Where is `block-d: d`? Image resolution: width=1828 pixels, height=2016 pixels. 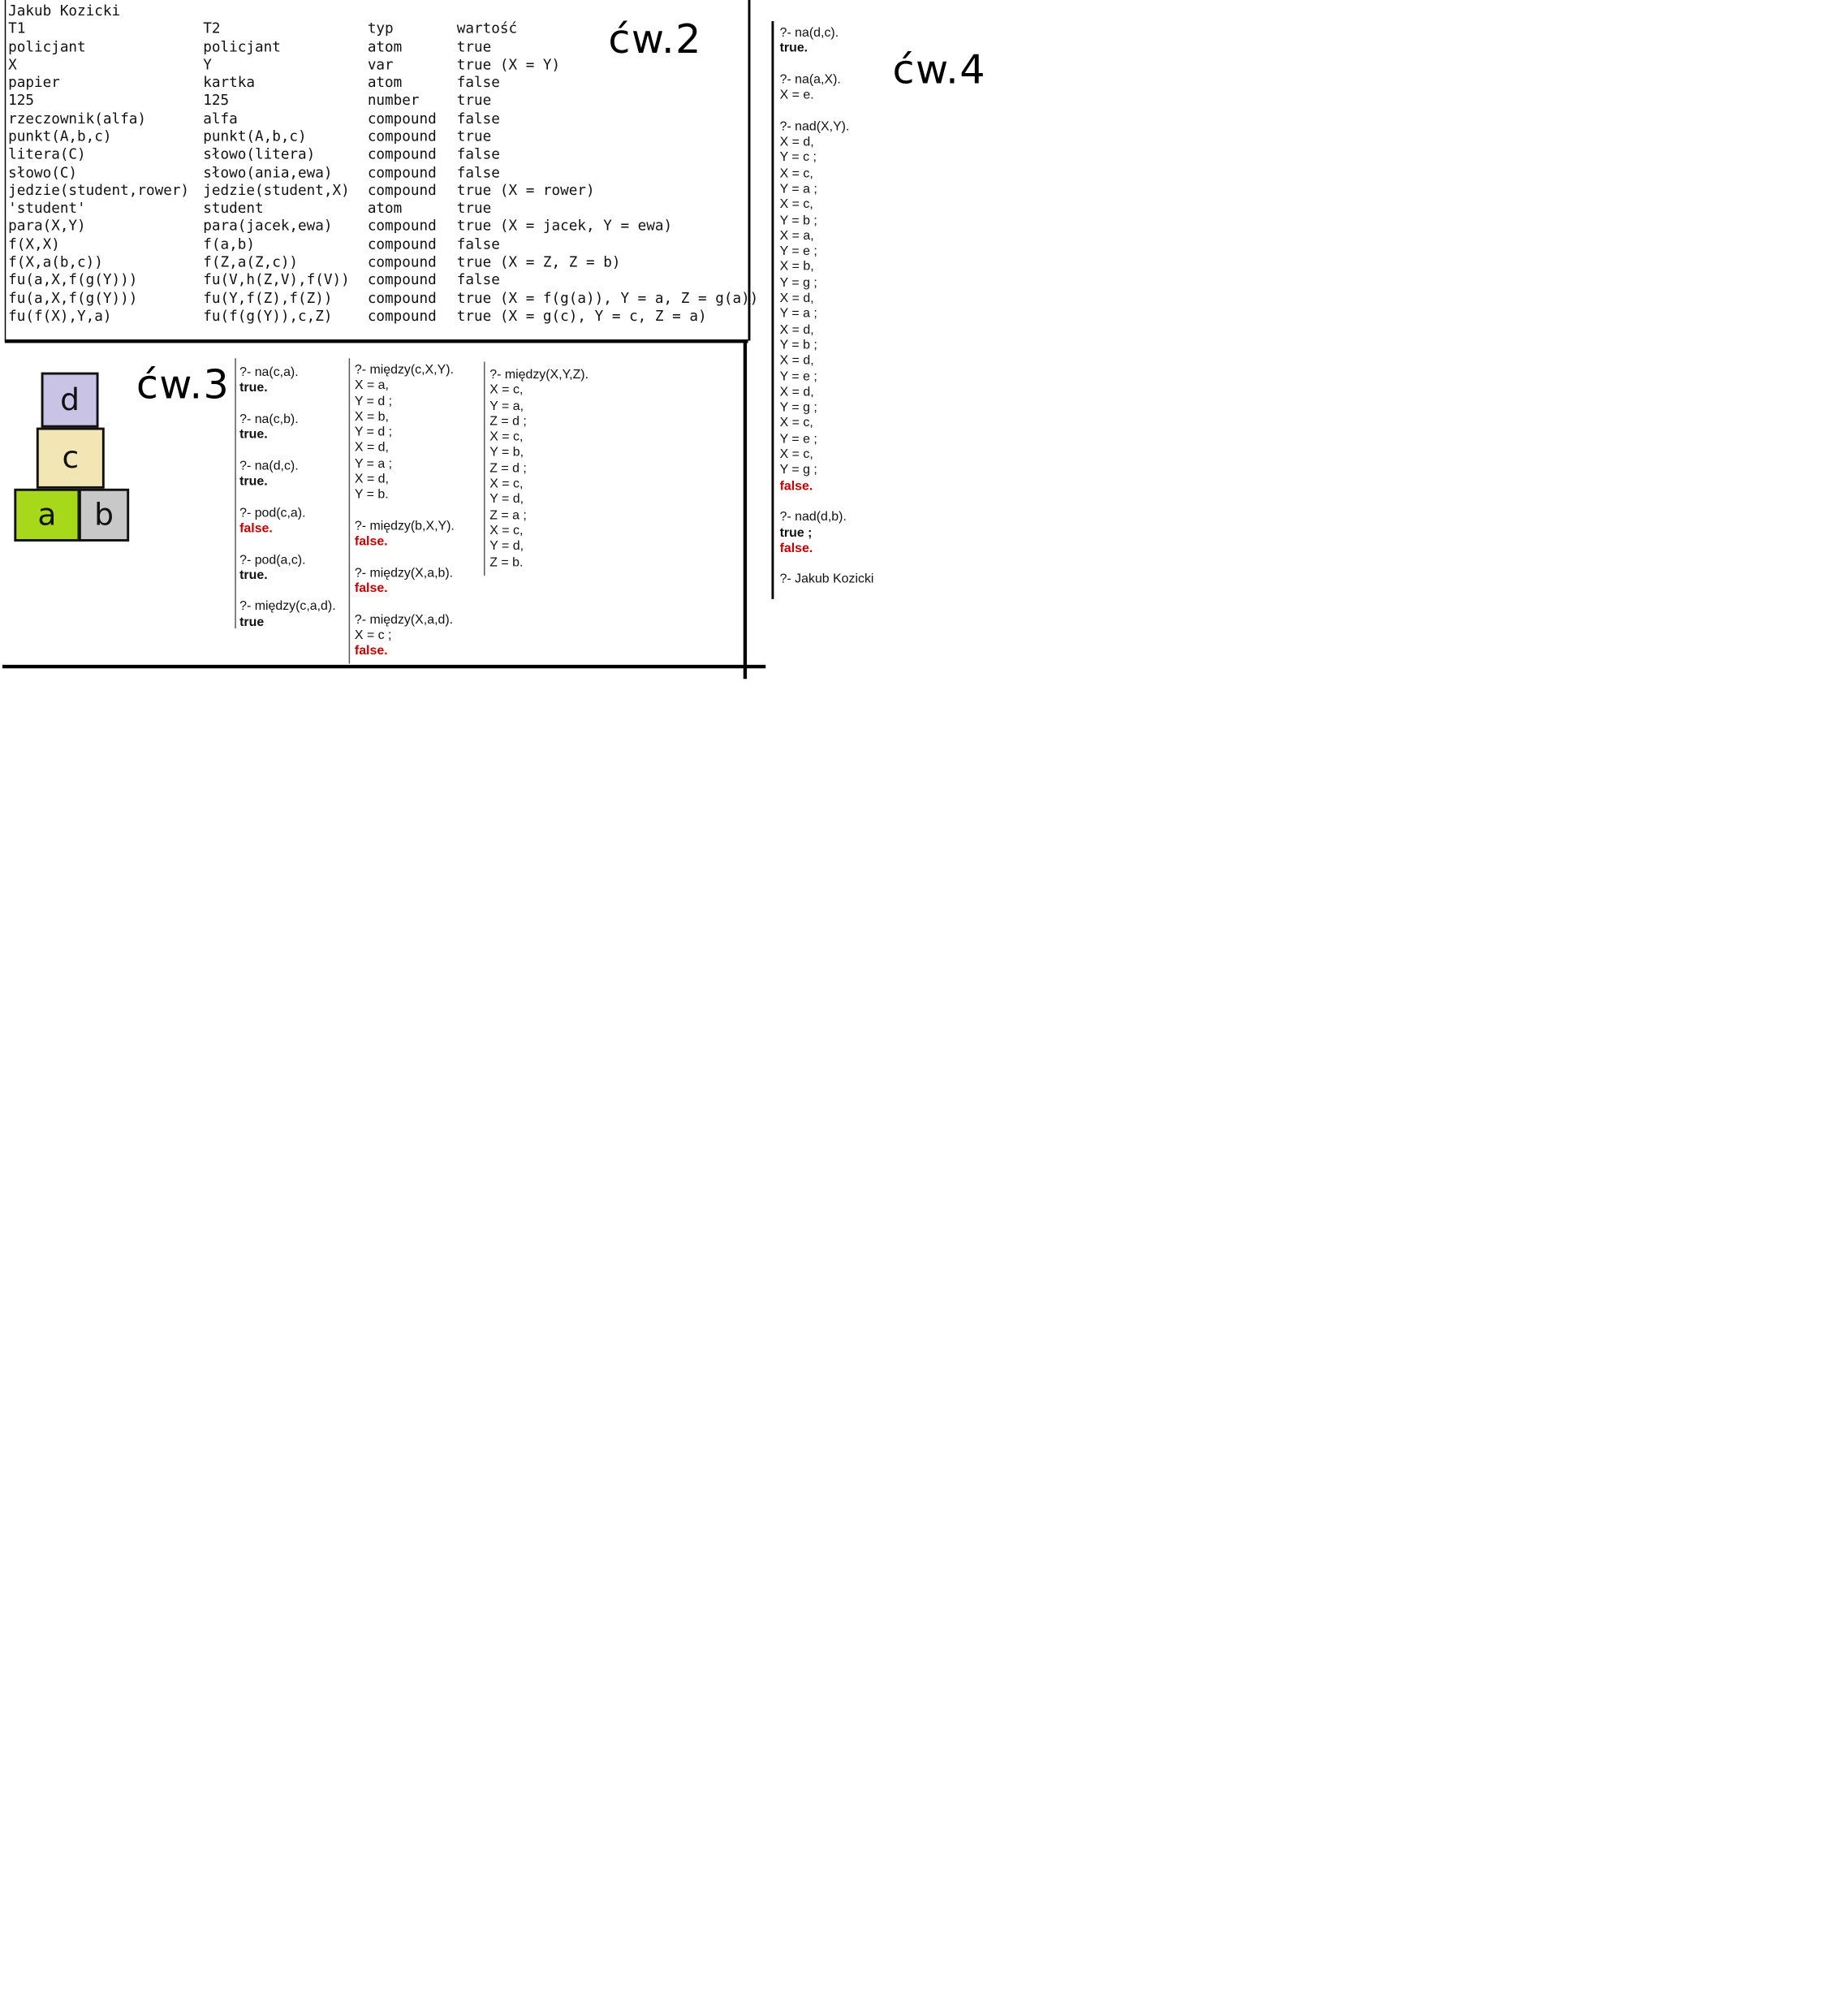 block-d: d is located at coordinates (70, 400).